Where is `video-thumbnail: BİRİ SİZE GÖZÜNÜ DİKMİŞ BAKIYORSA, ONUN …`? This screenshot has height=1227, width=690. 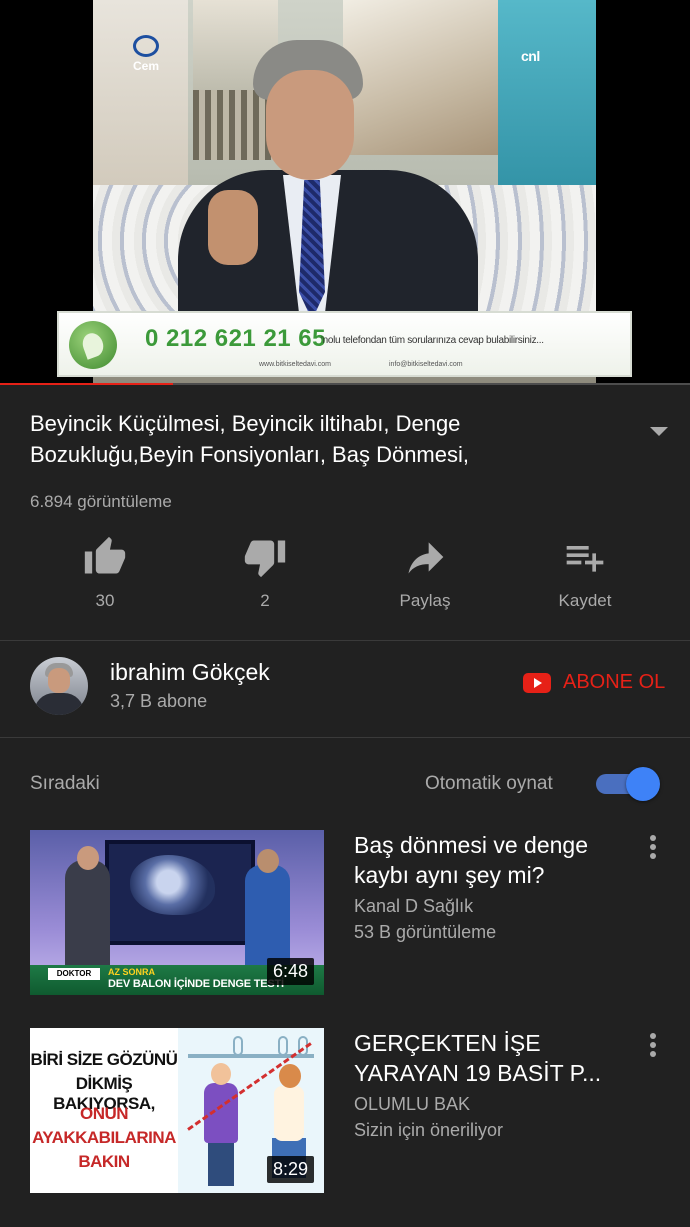
video-thumbnail: BİRİ SİZE GÖZÜNÜ DİKMİŞ BAKIYORSA, ONUN … is located at coordinates (177, 1110).